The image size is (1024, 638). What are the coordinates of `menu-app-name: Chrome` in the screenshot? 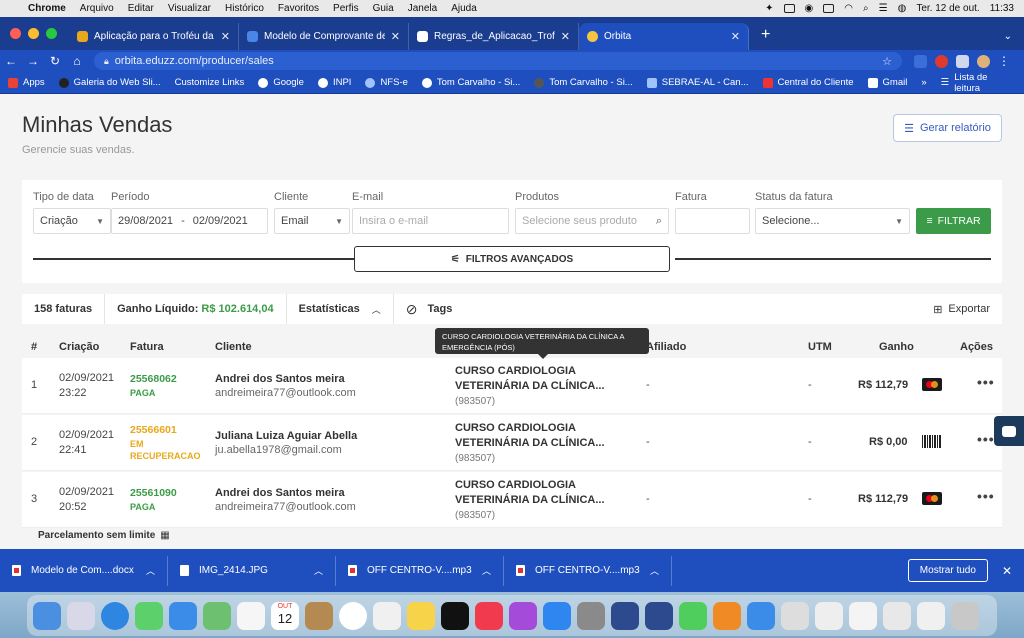 It's located at (47, 8).